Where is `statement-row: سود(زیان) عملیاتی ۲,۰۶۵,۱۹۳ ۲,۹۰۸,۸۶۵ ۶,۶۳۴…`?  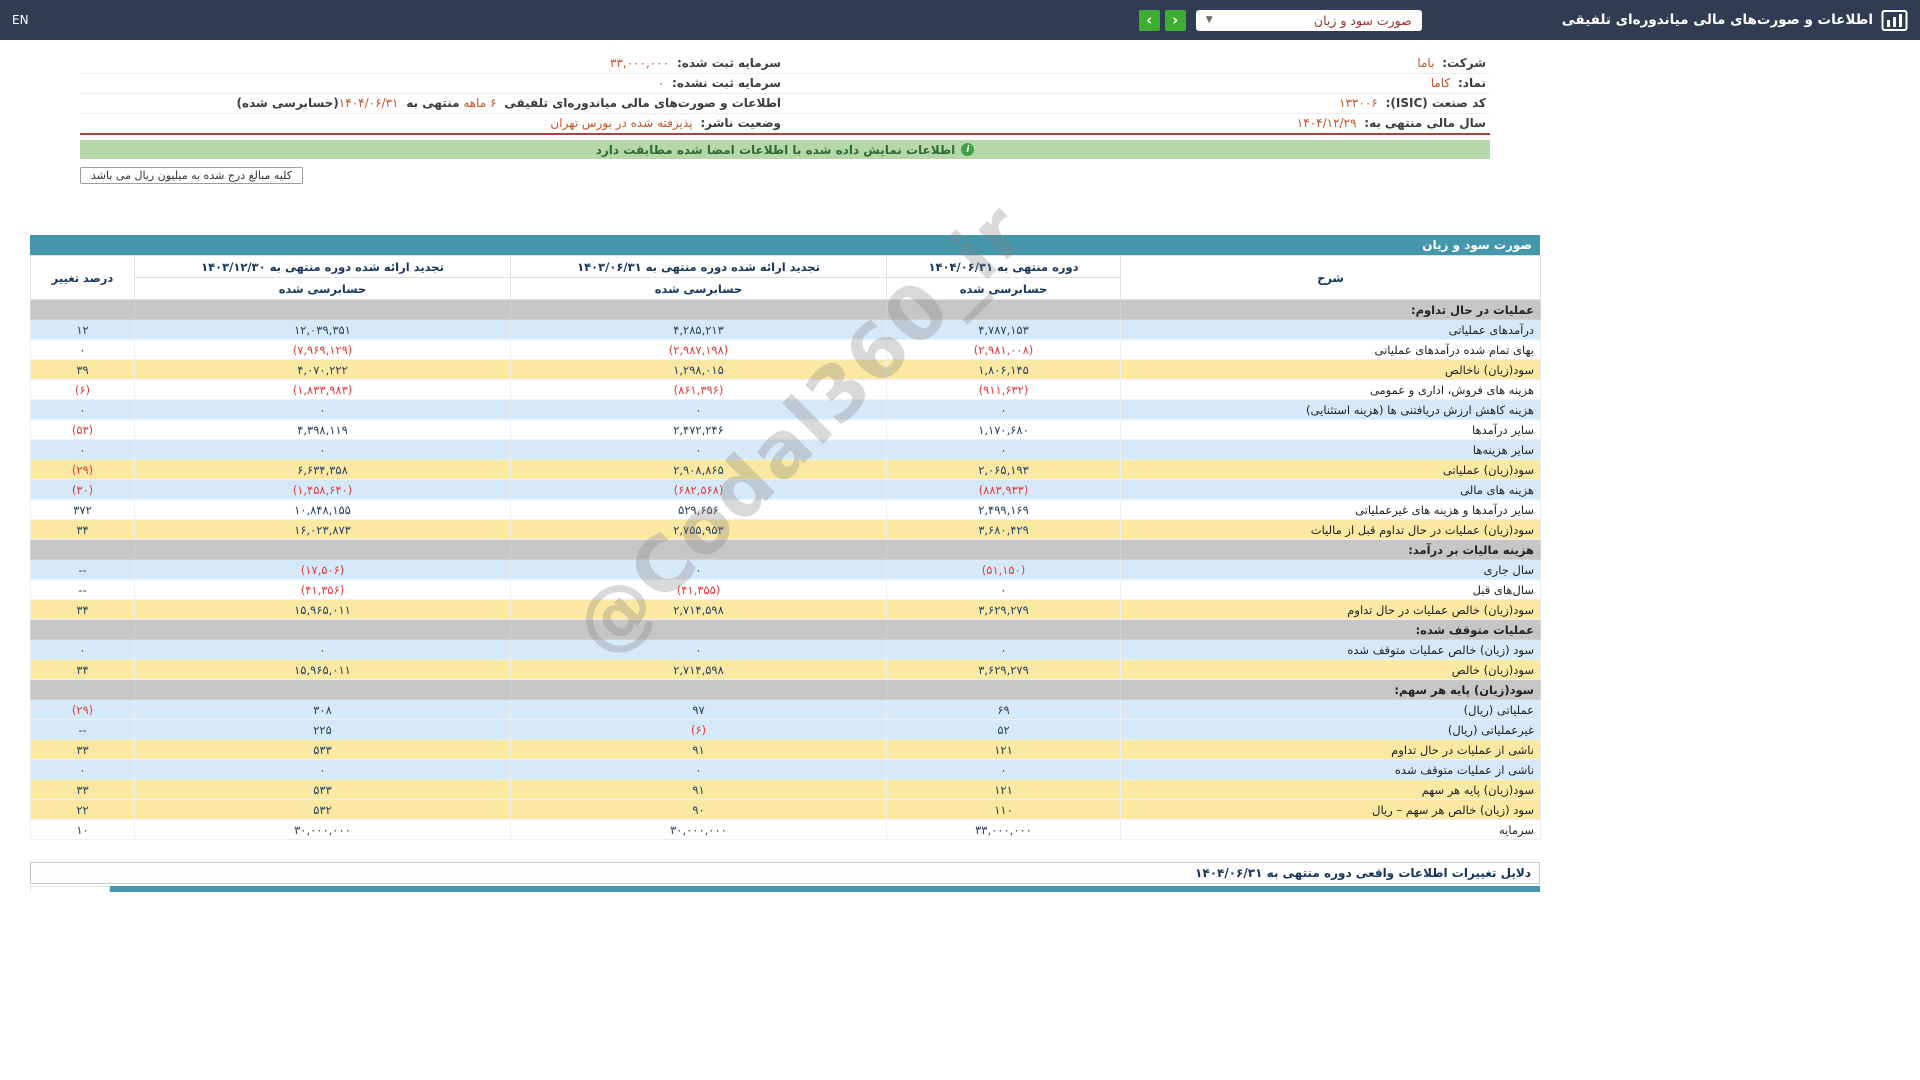 statement-row: سود(زیان) عملیاتی ۲,۰۶۵,۱۹۳ ۲,۹۰۸,۸۶۵ ۶,۶۳۴… is located at coordinates (785, 469).